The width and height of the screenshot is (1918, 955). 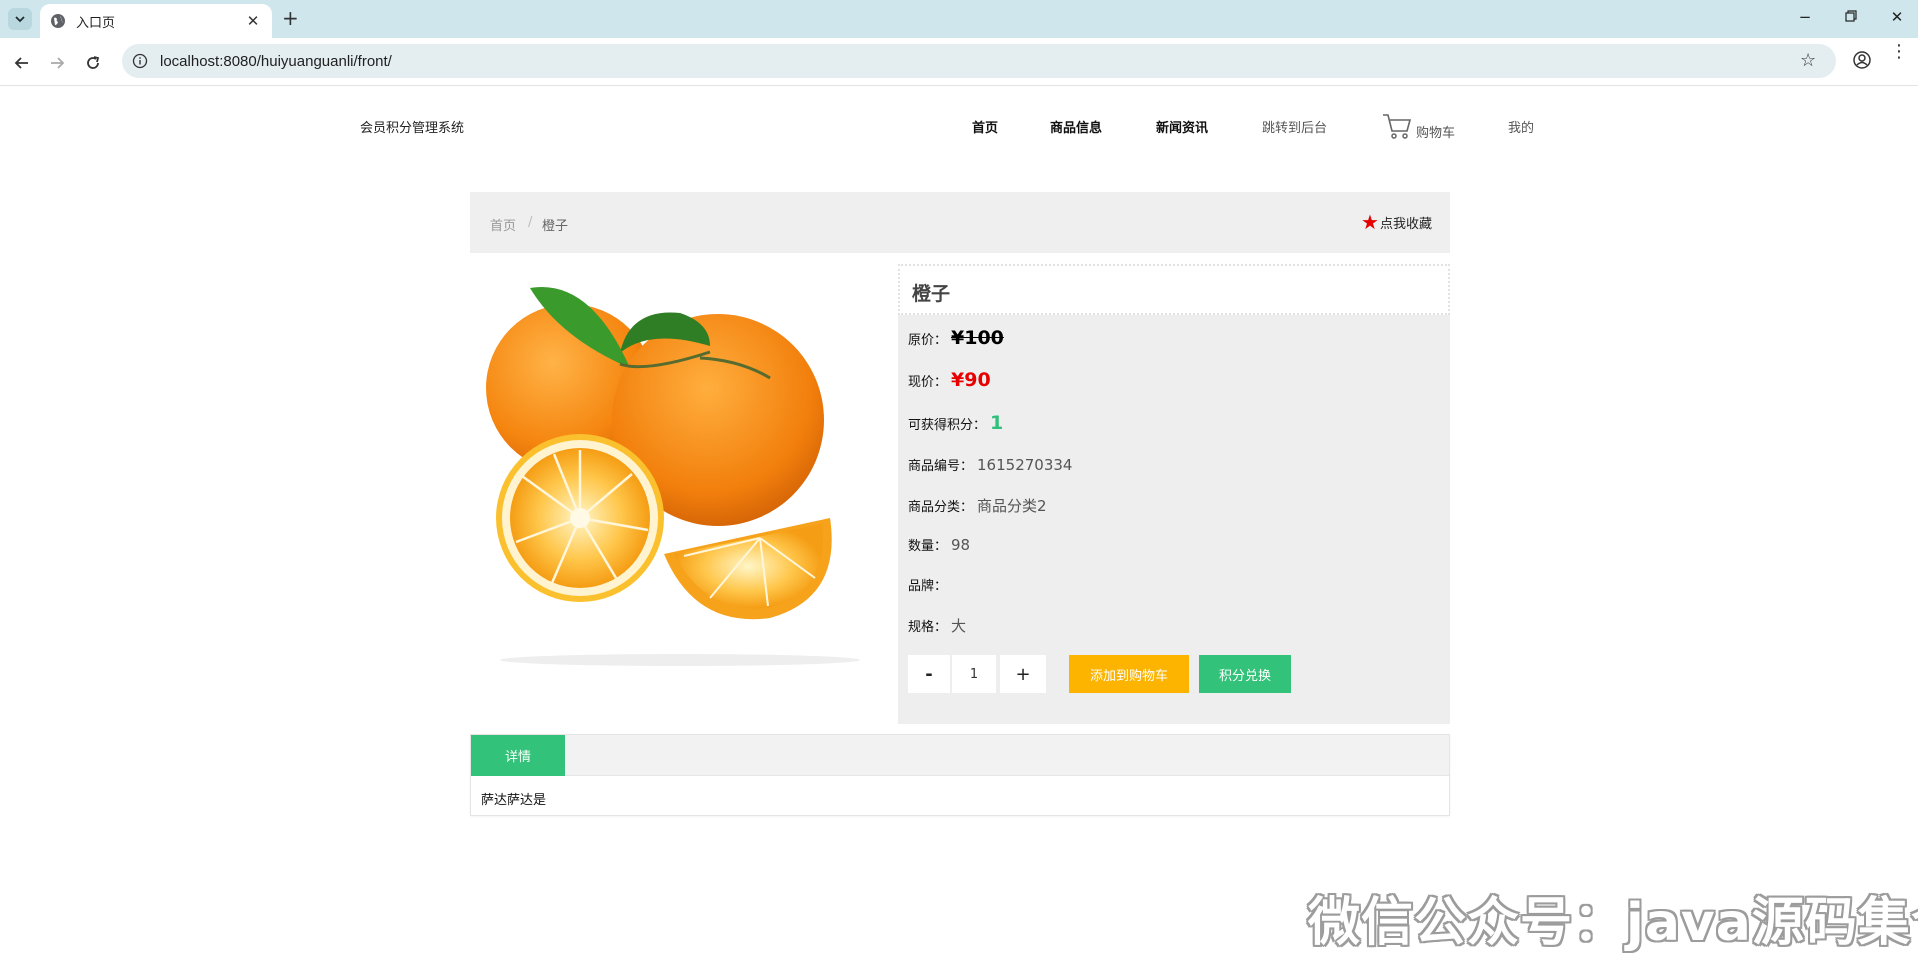 I want to click on product-name: 橙子, so click(x=931, y=294).